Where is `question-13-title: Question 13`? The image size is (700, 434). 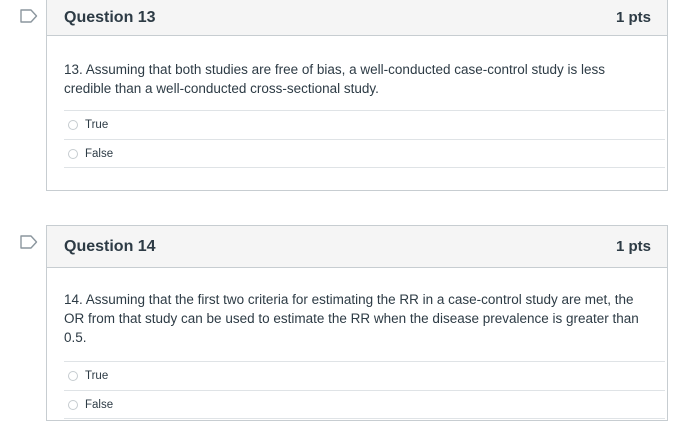
question-13-title: Question 13 is located at coordinates (110, 17).